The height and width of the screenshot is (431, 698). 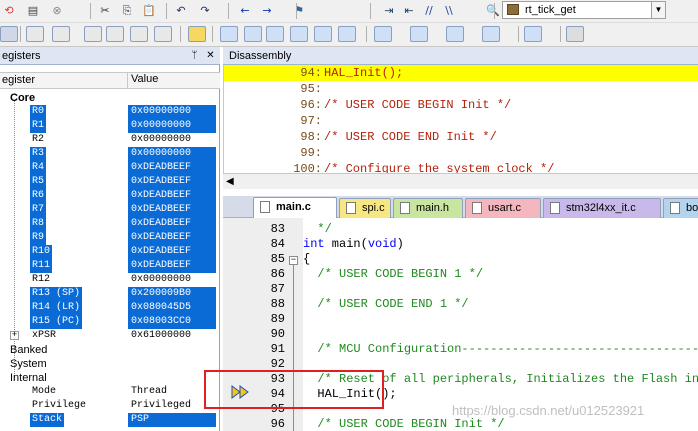 What do you see at coordinates (172, 420) in the screenshot?
I see `register-value: PSP` at bounding box center [172, 420].